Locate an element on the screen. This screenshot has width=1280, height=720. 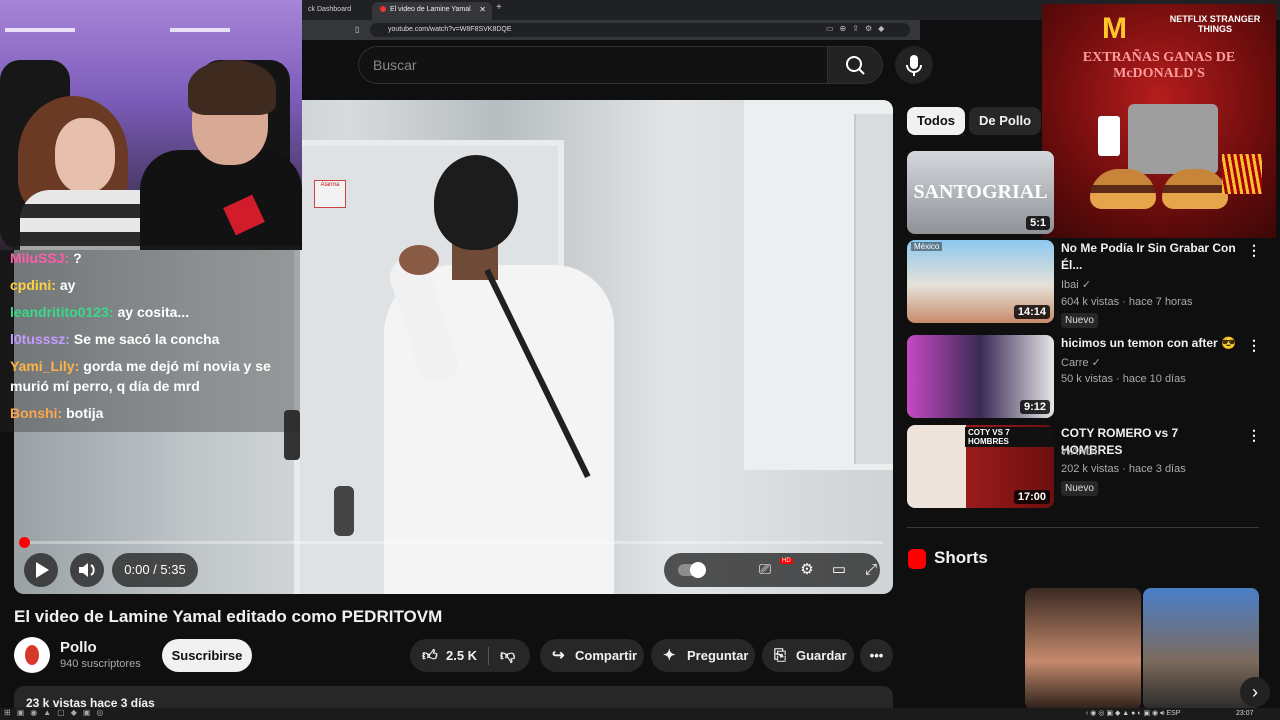
thumbnail-text: México is located at coordinates (927, 246).